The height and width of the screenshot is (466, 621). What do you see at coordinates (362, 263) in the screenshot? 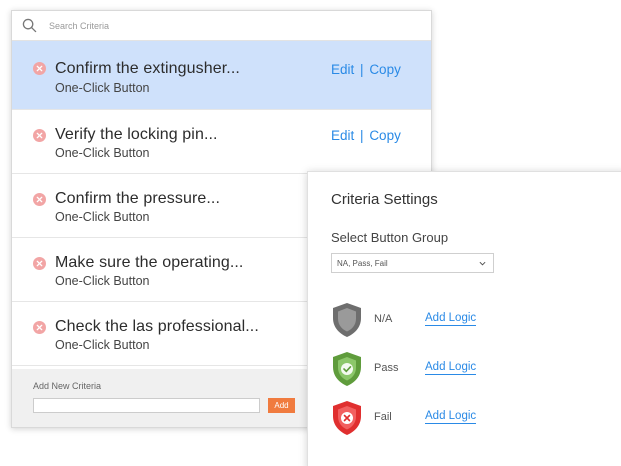
I see `button-group-value: NA, Pass, Fail` at bounding box center [362, 263].